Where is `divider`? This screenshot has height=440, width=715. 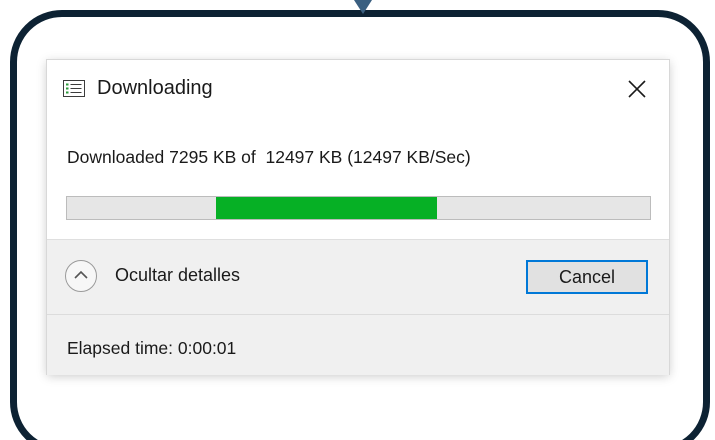 divider is located at coordinates (358, 314).